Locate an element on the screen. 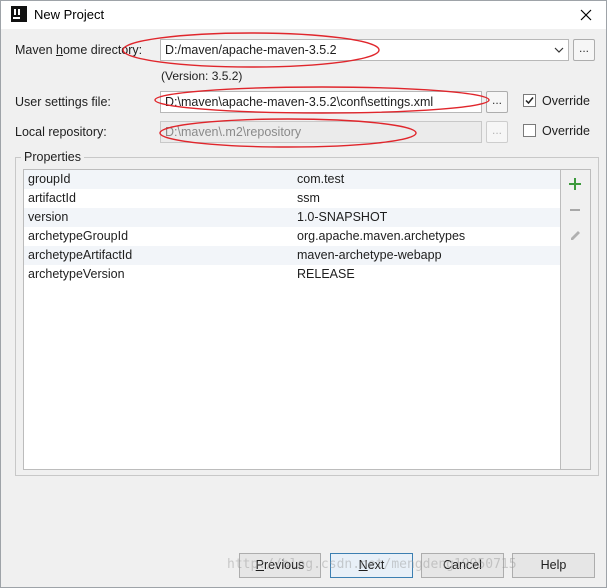 This screenshot has width=607, height=588. remove-icon is located at coordinates (575, 210).